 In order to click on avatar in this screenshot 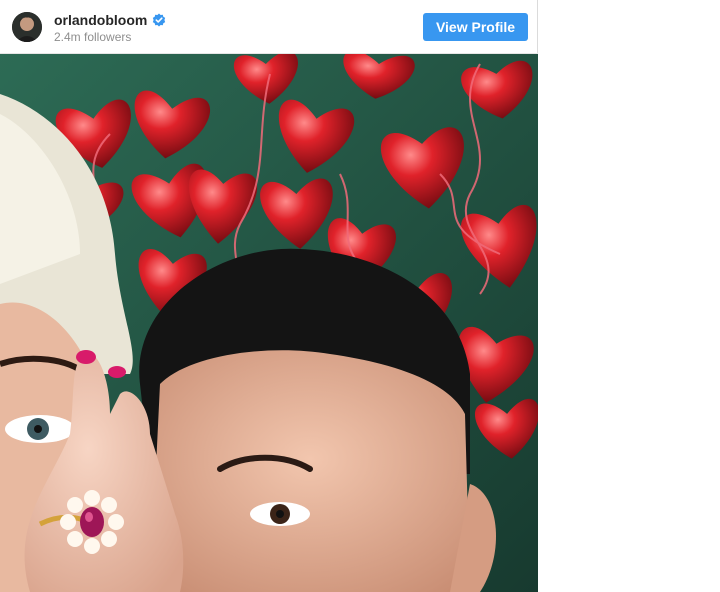, I will do `click(27, 27)`.